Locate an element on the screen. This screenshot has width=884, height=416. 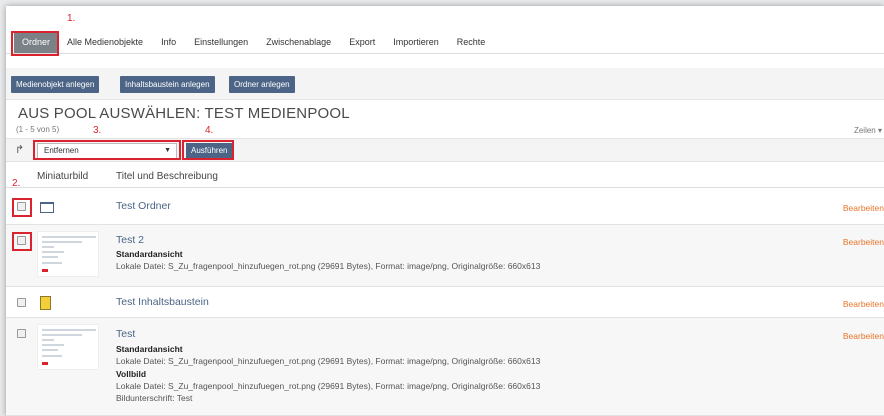
caption-text: Bildunterschrift: Test is located at coordinates (154, 398).